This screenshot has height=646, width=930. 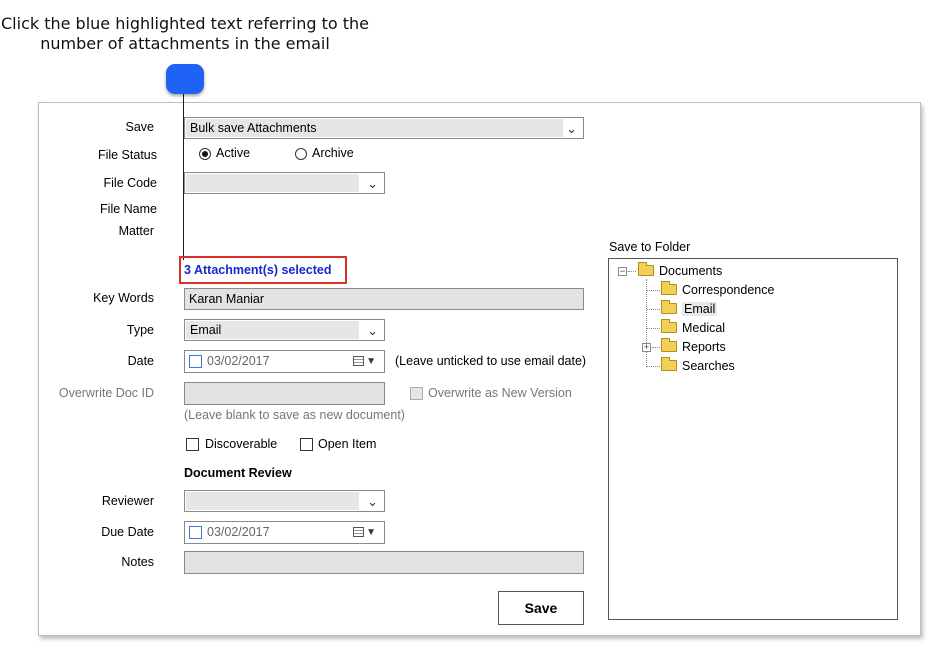 What do you see at coordinates (708, 366) in the screenshot?
I see `tree-node-label: Searches` at bounding box center [708, 366].